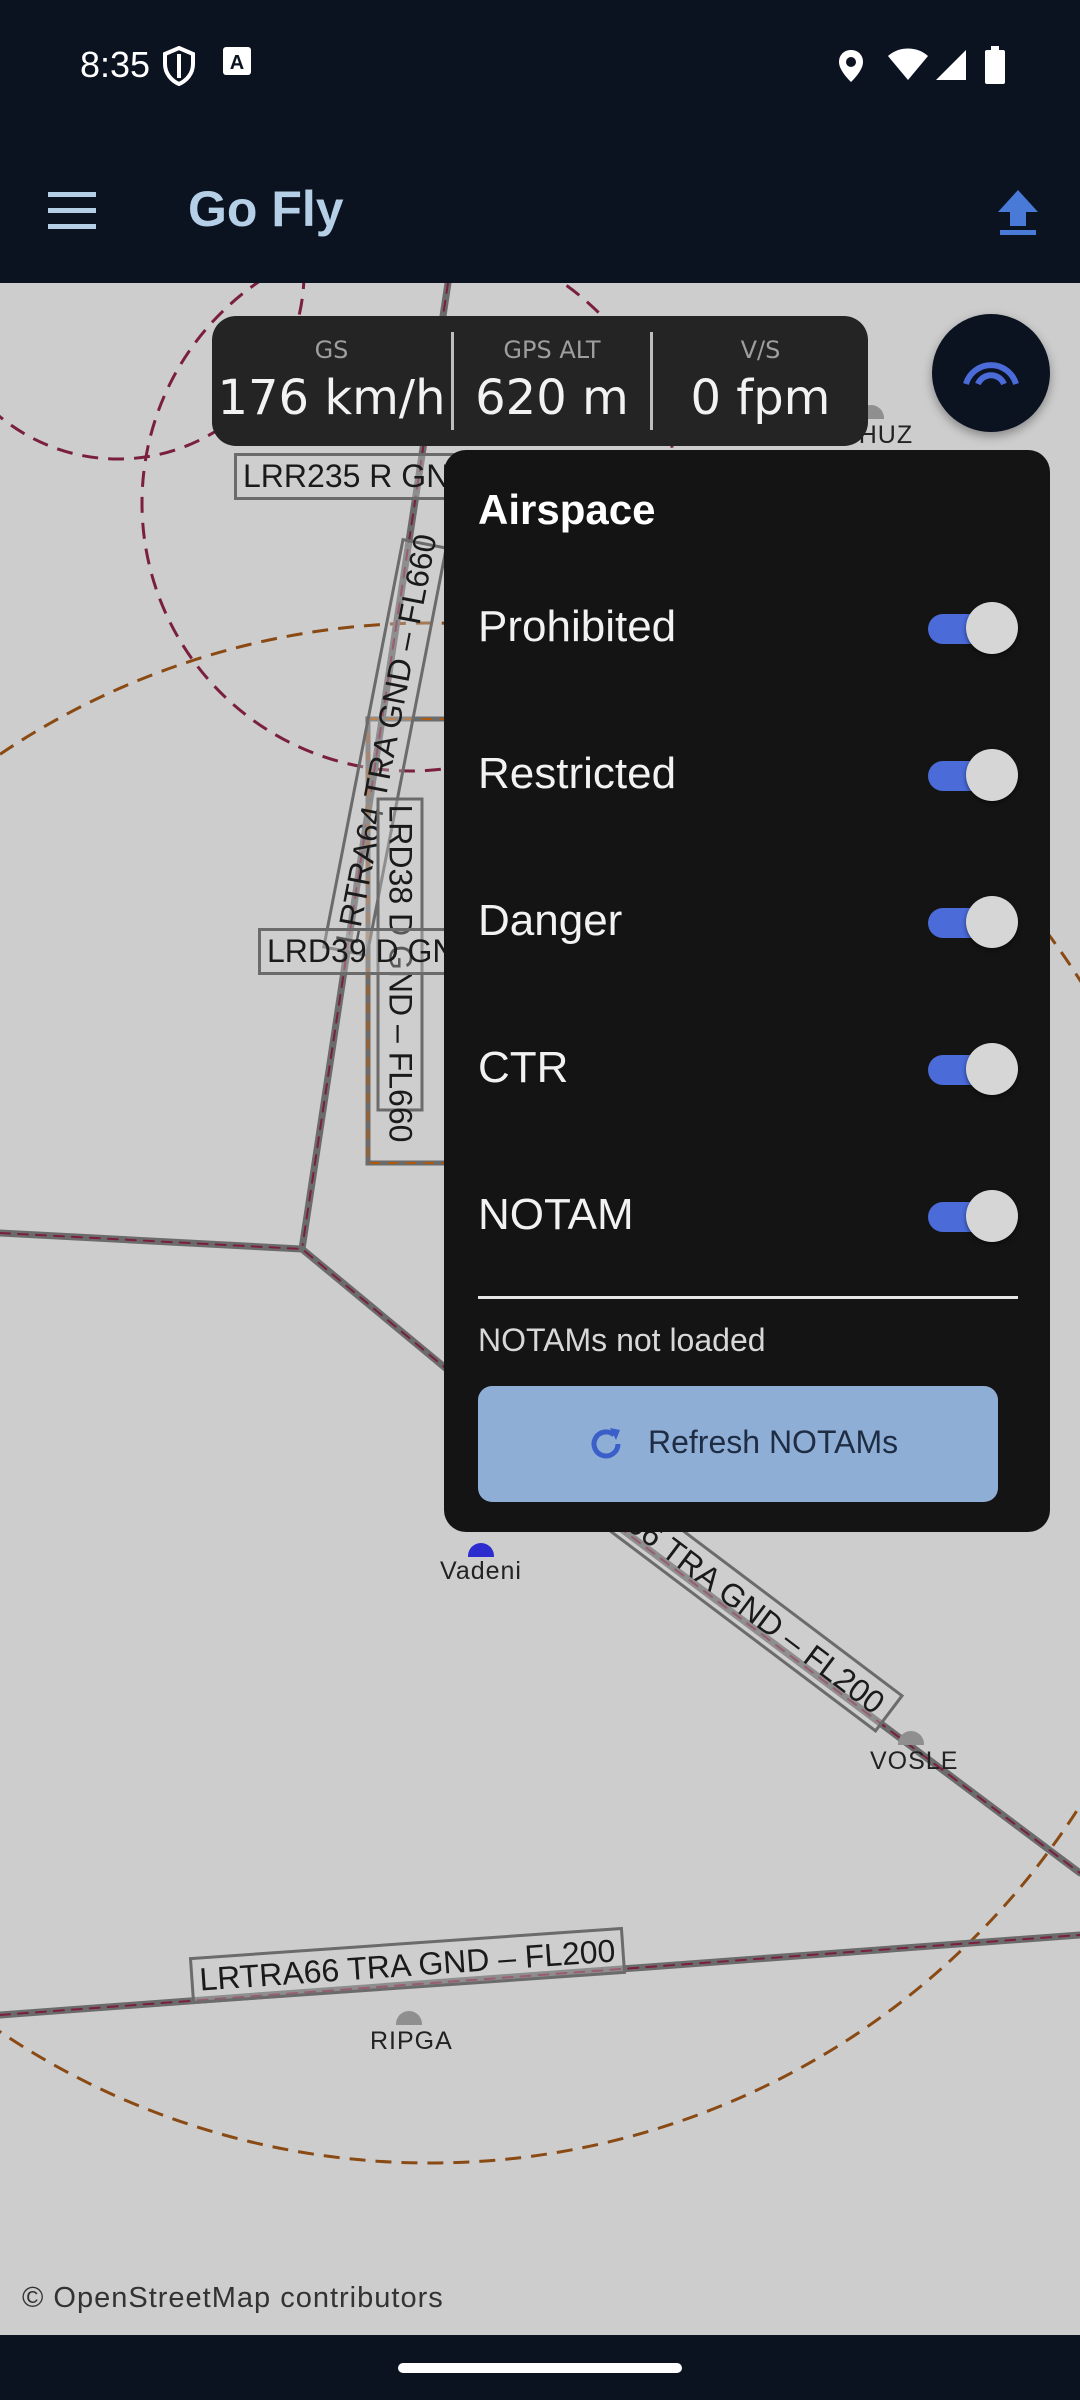 This screenshot has height=2400, width=1080. What do you see at coordinates (115, 64) in the screenshot?
I see `status-time: 8:35` at bounding box center [115, 64].